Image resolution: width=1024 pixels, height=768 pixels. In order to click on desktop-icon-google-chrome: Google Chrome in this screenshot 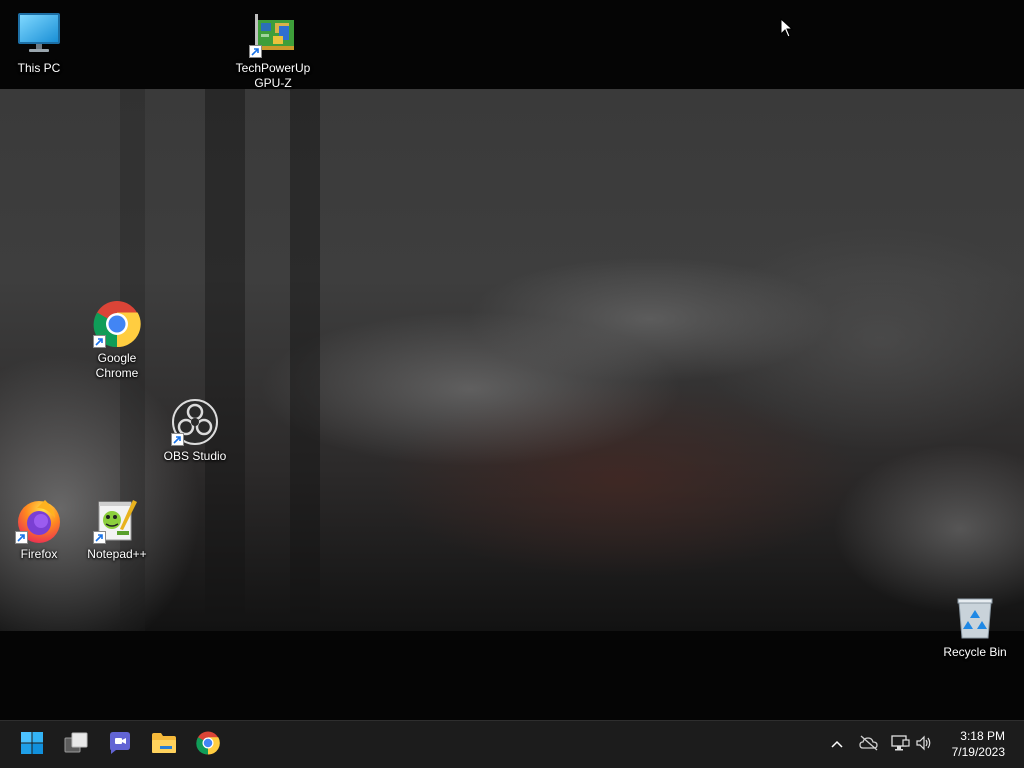, I will do `click(117, 340)`.